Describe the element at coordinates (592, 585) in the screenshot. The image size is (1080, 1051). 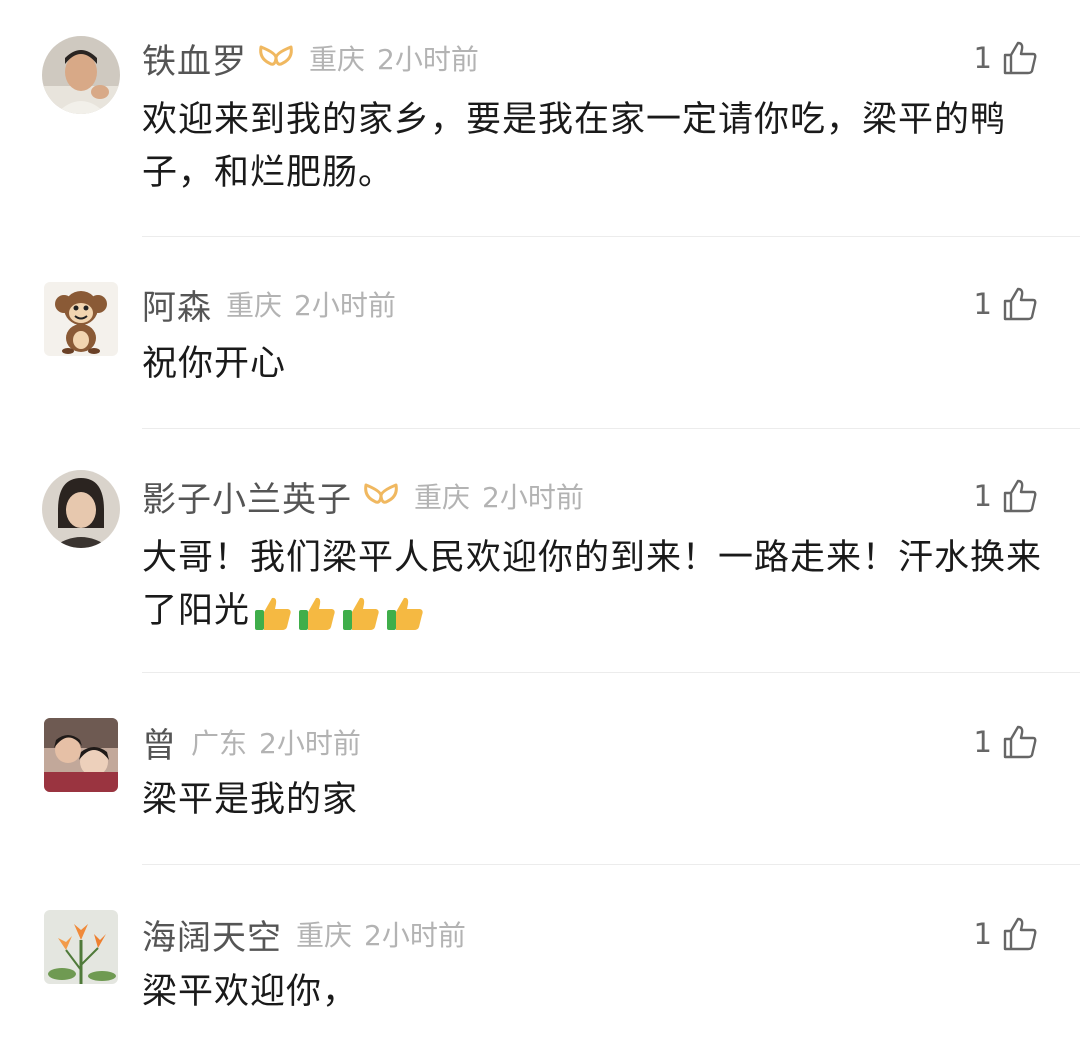
I see `comment-text: 大哥！我们梁平人民欢迎你的到来！一路走来！汗水换来了阳光` at that location.